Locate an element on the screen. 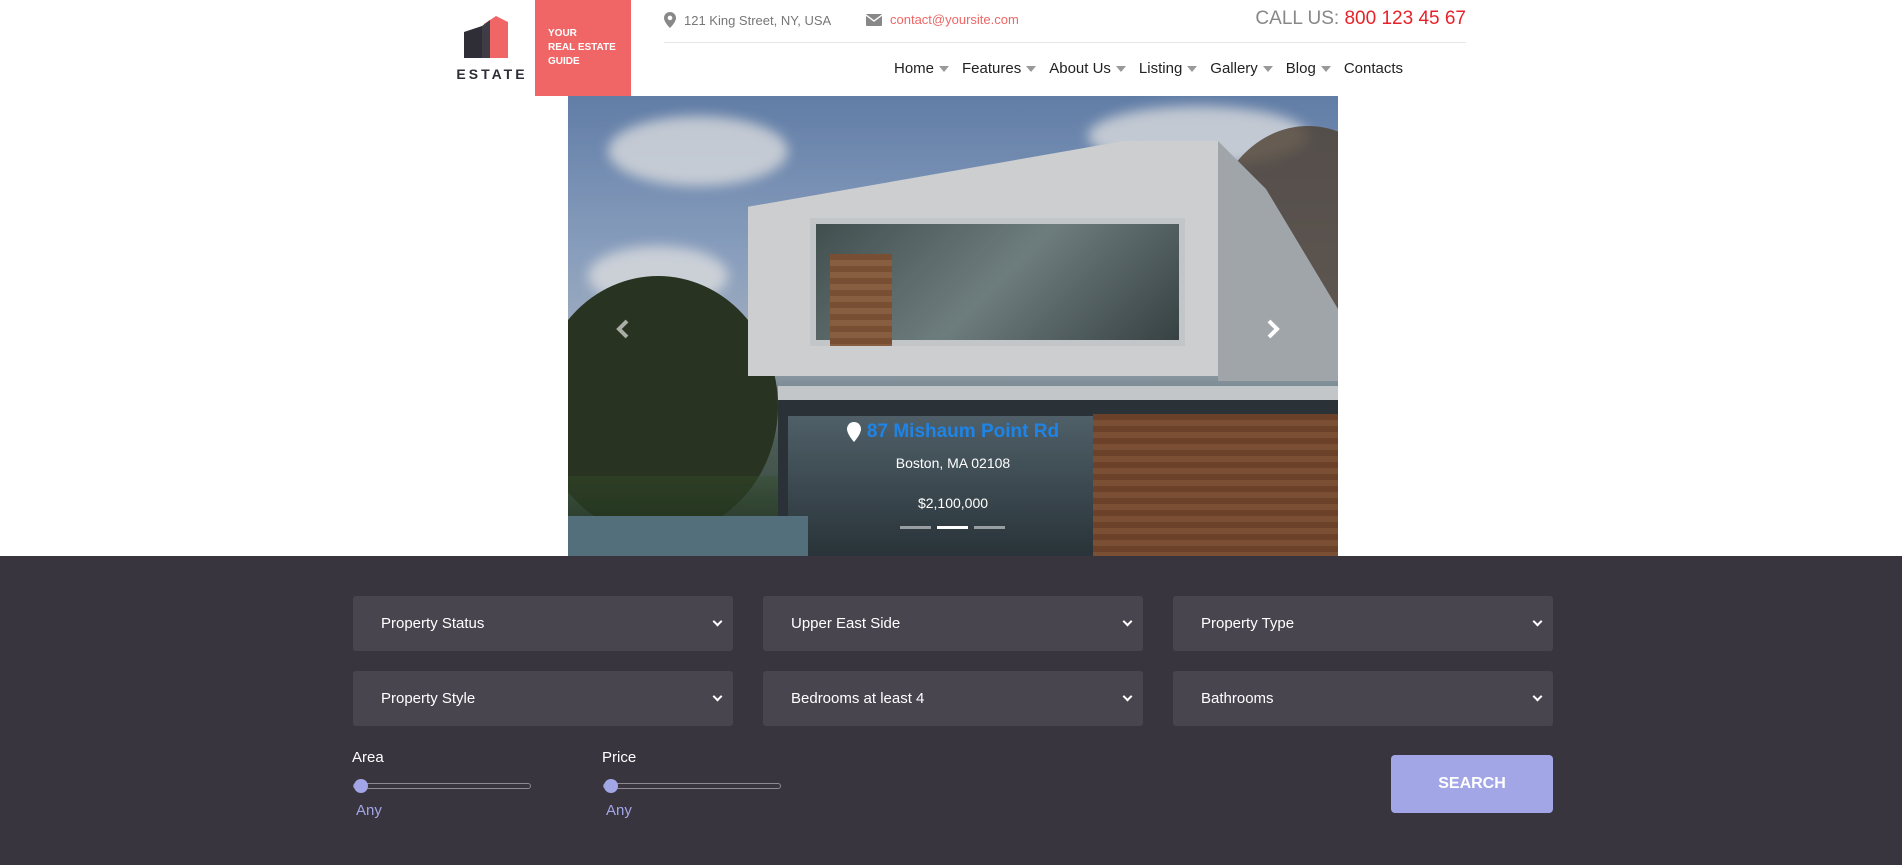 The width and height of the screenshot is (1902, 865). address: 121 King Street, NY, USA is located at coordinates (747, 20).